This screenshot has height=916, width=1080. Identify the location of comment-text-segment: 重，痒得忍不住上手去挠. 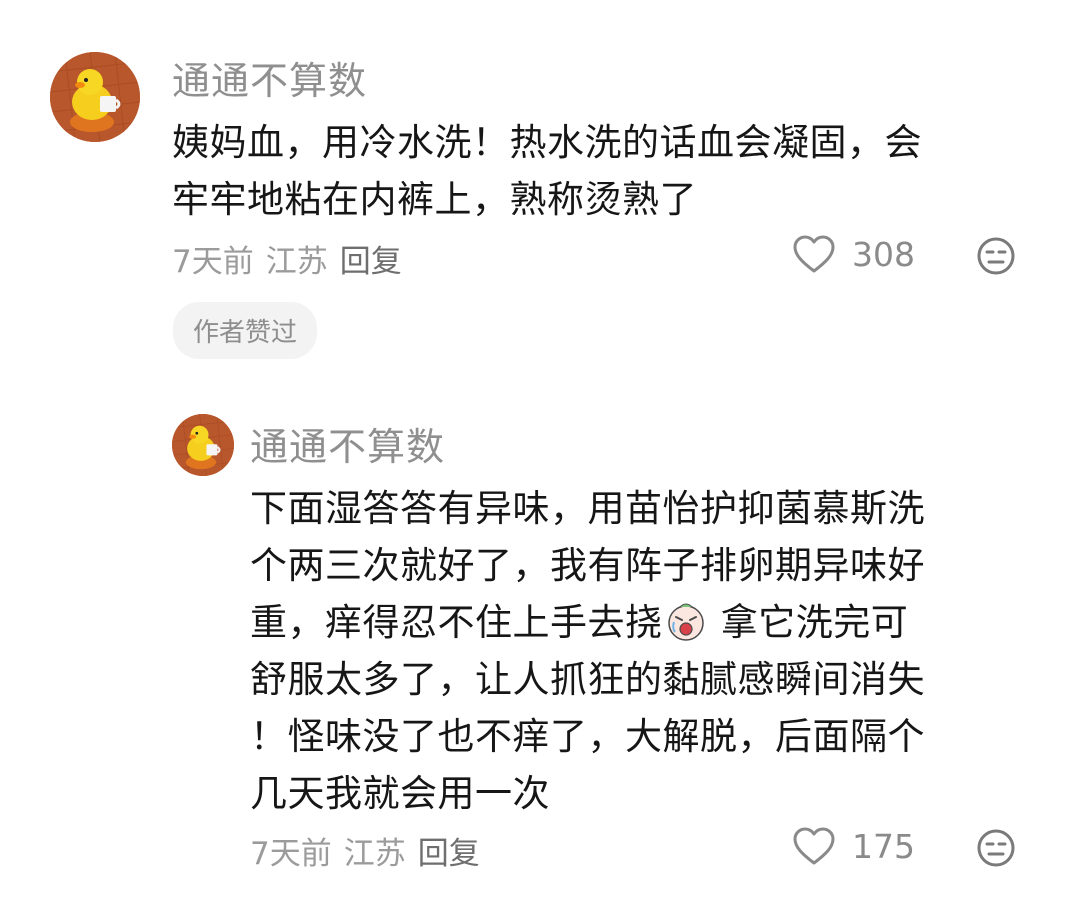
(456, 622).